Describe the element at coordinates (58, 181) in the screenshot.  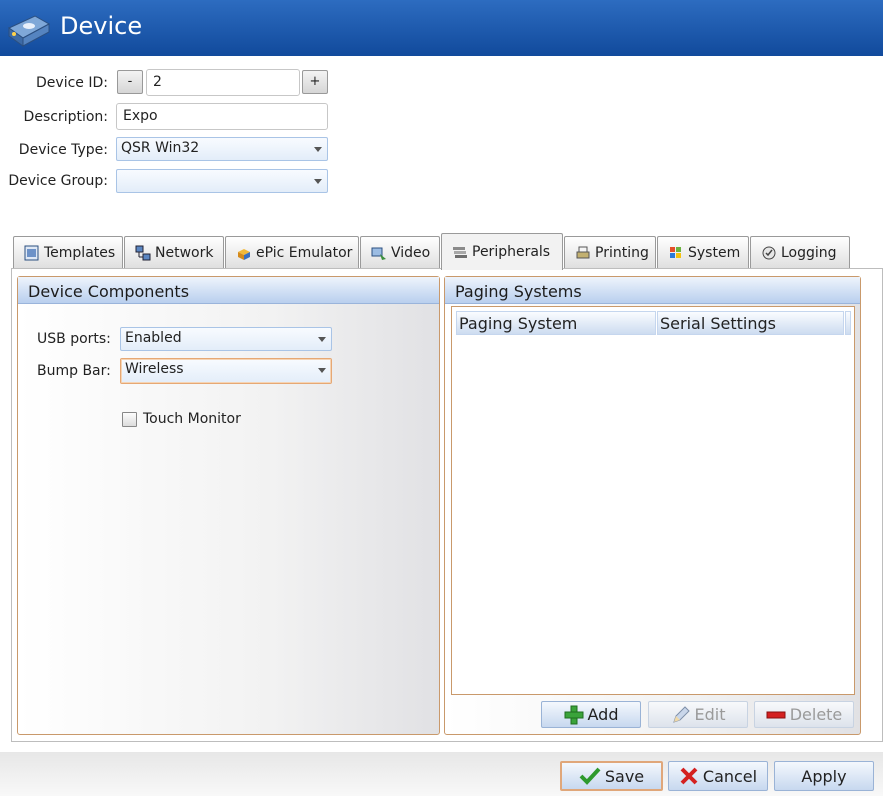
I see `device-group-label: Device Group:` at that location.